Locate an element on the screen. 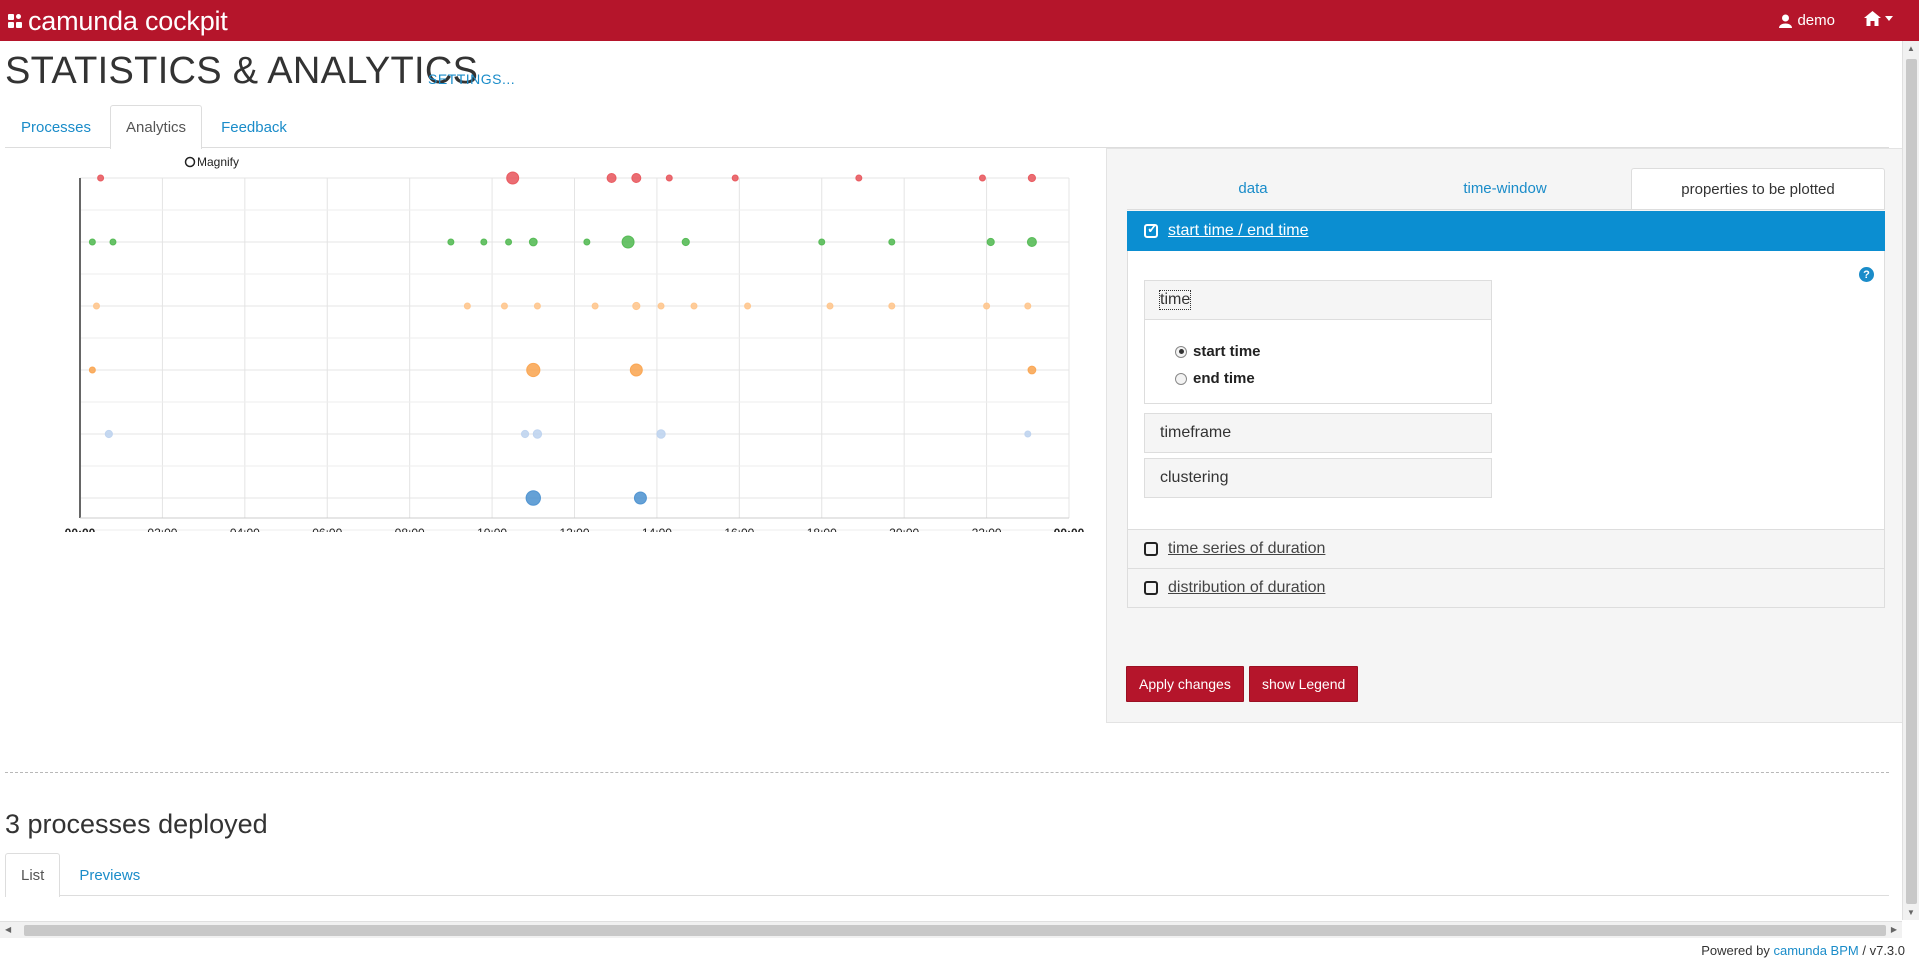 This screenshot has width=1919, height=971. tab-list: List is located at coordinates (33, 875).